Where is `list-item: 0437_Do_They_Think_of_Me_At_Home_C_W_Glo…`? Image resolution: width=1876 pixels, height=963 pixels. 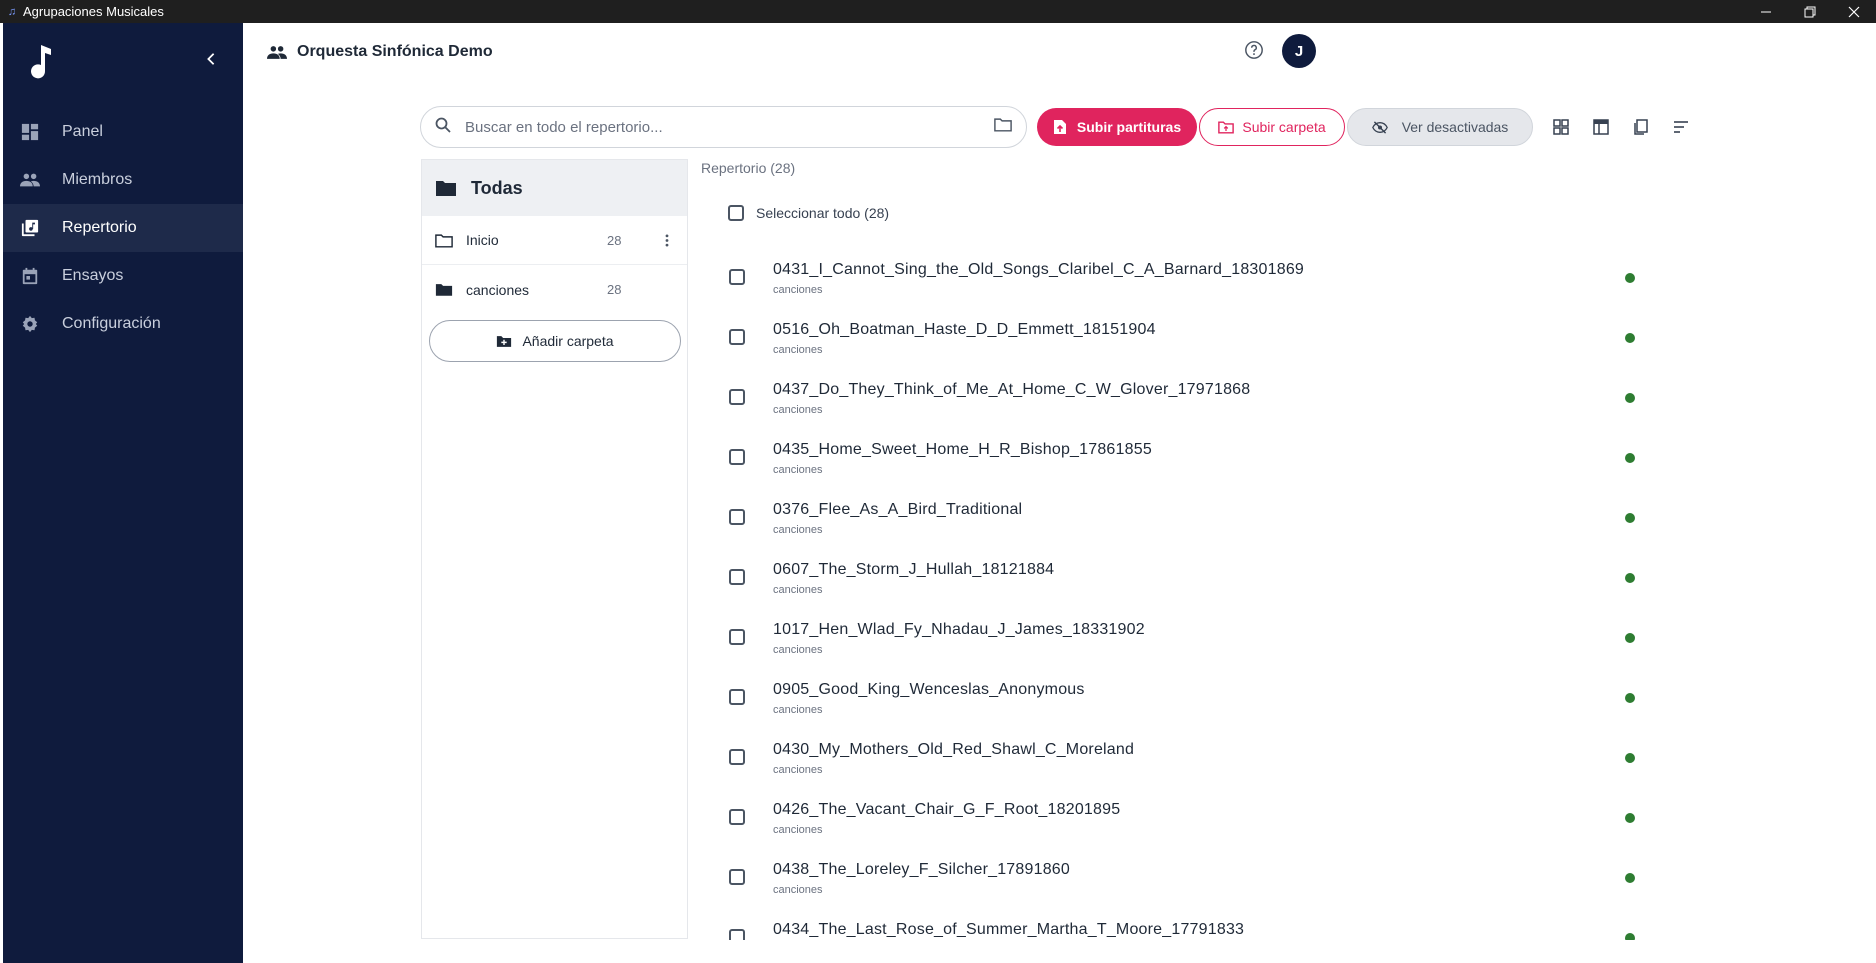 list-item: 0437_Do_They_Think_of_Me_At_Home_C_W_Glo… is located at coordinates (1180, 398).